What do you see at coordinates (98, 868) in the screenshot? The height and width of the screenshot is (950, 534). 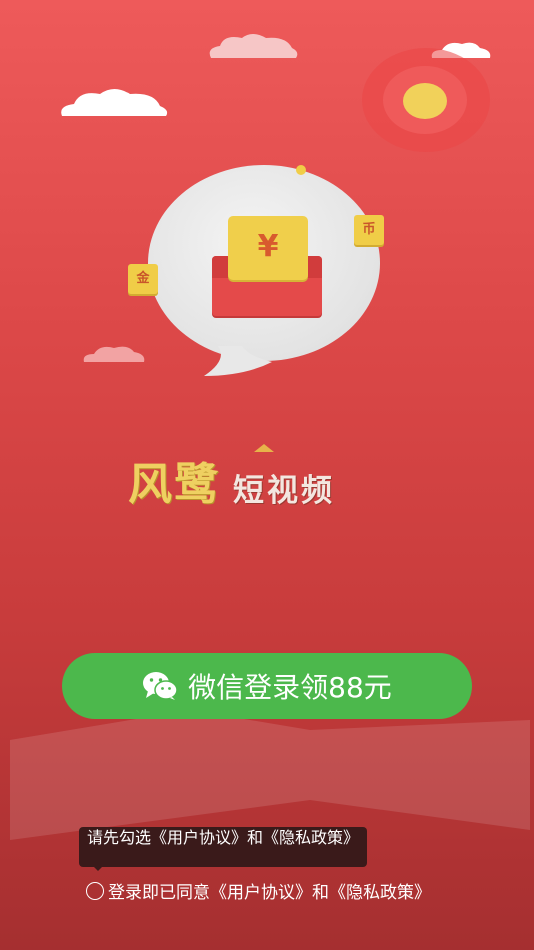 I see `tooltip-arrow` at bounding box center [98, 868].